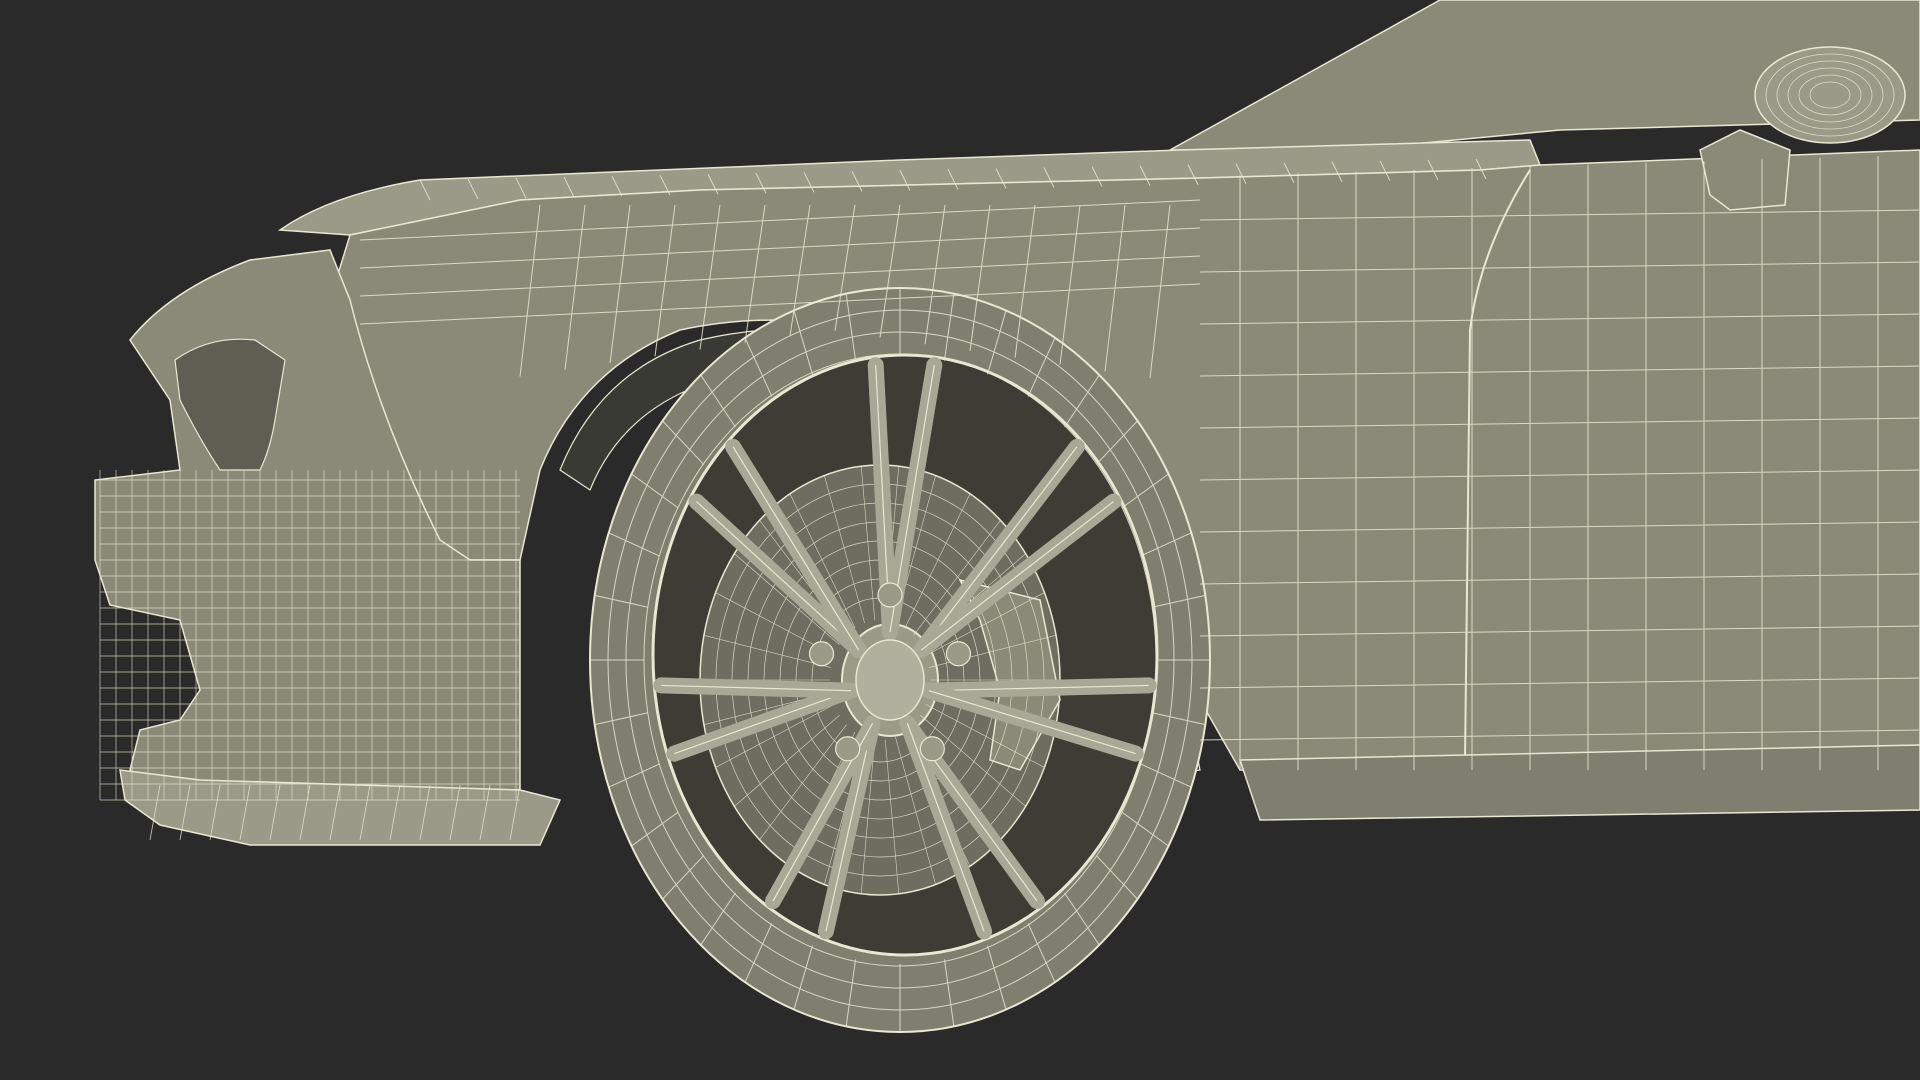  What do you see at coordinates (890, 680) in the screenshot?
I see `center-cap` at bounding box center [890, 680].